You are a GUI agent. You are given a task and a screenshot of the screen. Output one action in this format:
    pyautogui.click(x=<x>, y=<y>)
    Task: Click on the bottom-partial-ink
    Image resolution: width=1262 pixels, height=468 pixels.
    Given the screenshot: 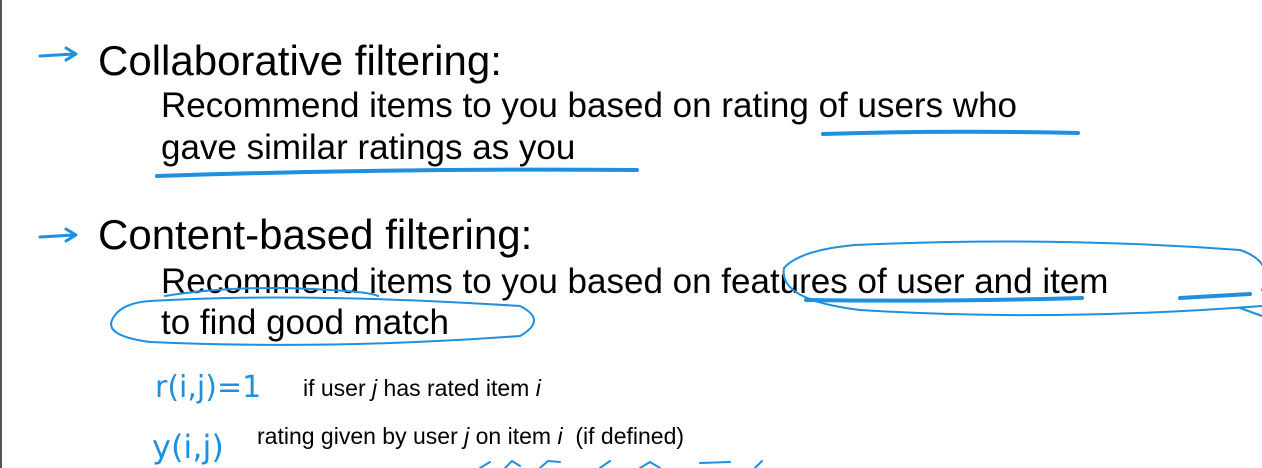 What is the action you would take?
    pyautogui.click(x=621, y=464)
    